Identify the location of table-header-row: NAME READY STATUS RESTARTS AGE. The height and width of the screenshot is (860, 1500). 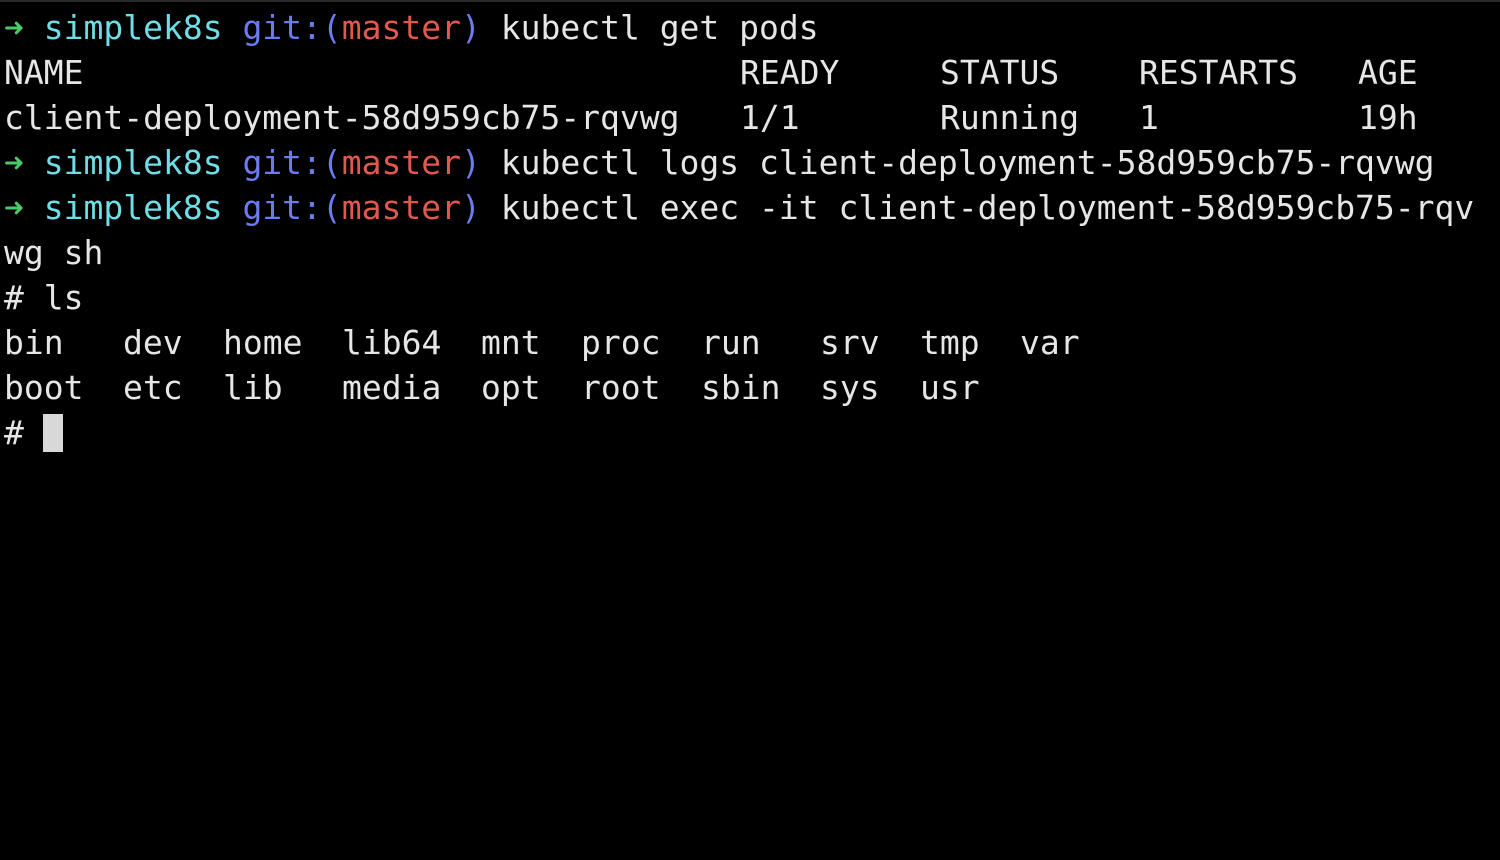
(711, 72).